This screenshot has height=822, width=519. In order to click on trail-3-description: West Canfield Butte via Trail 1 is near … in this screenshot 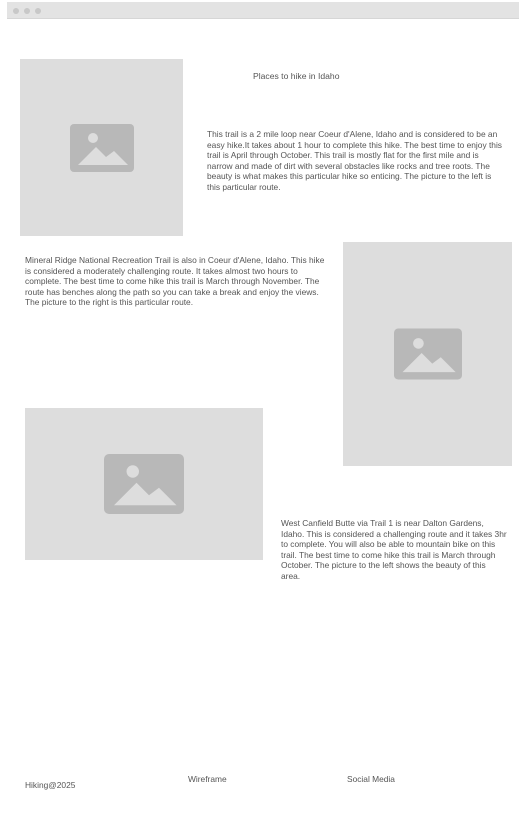, I will do `click(394, 549)`.